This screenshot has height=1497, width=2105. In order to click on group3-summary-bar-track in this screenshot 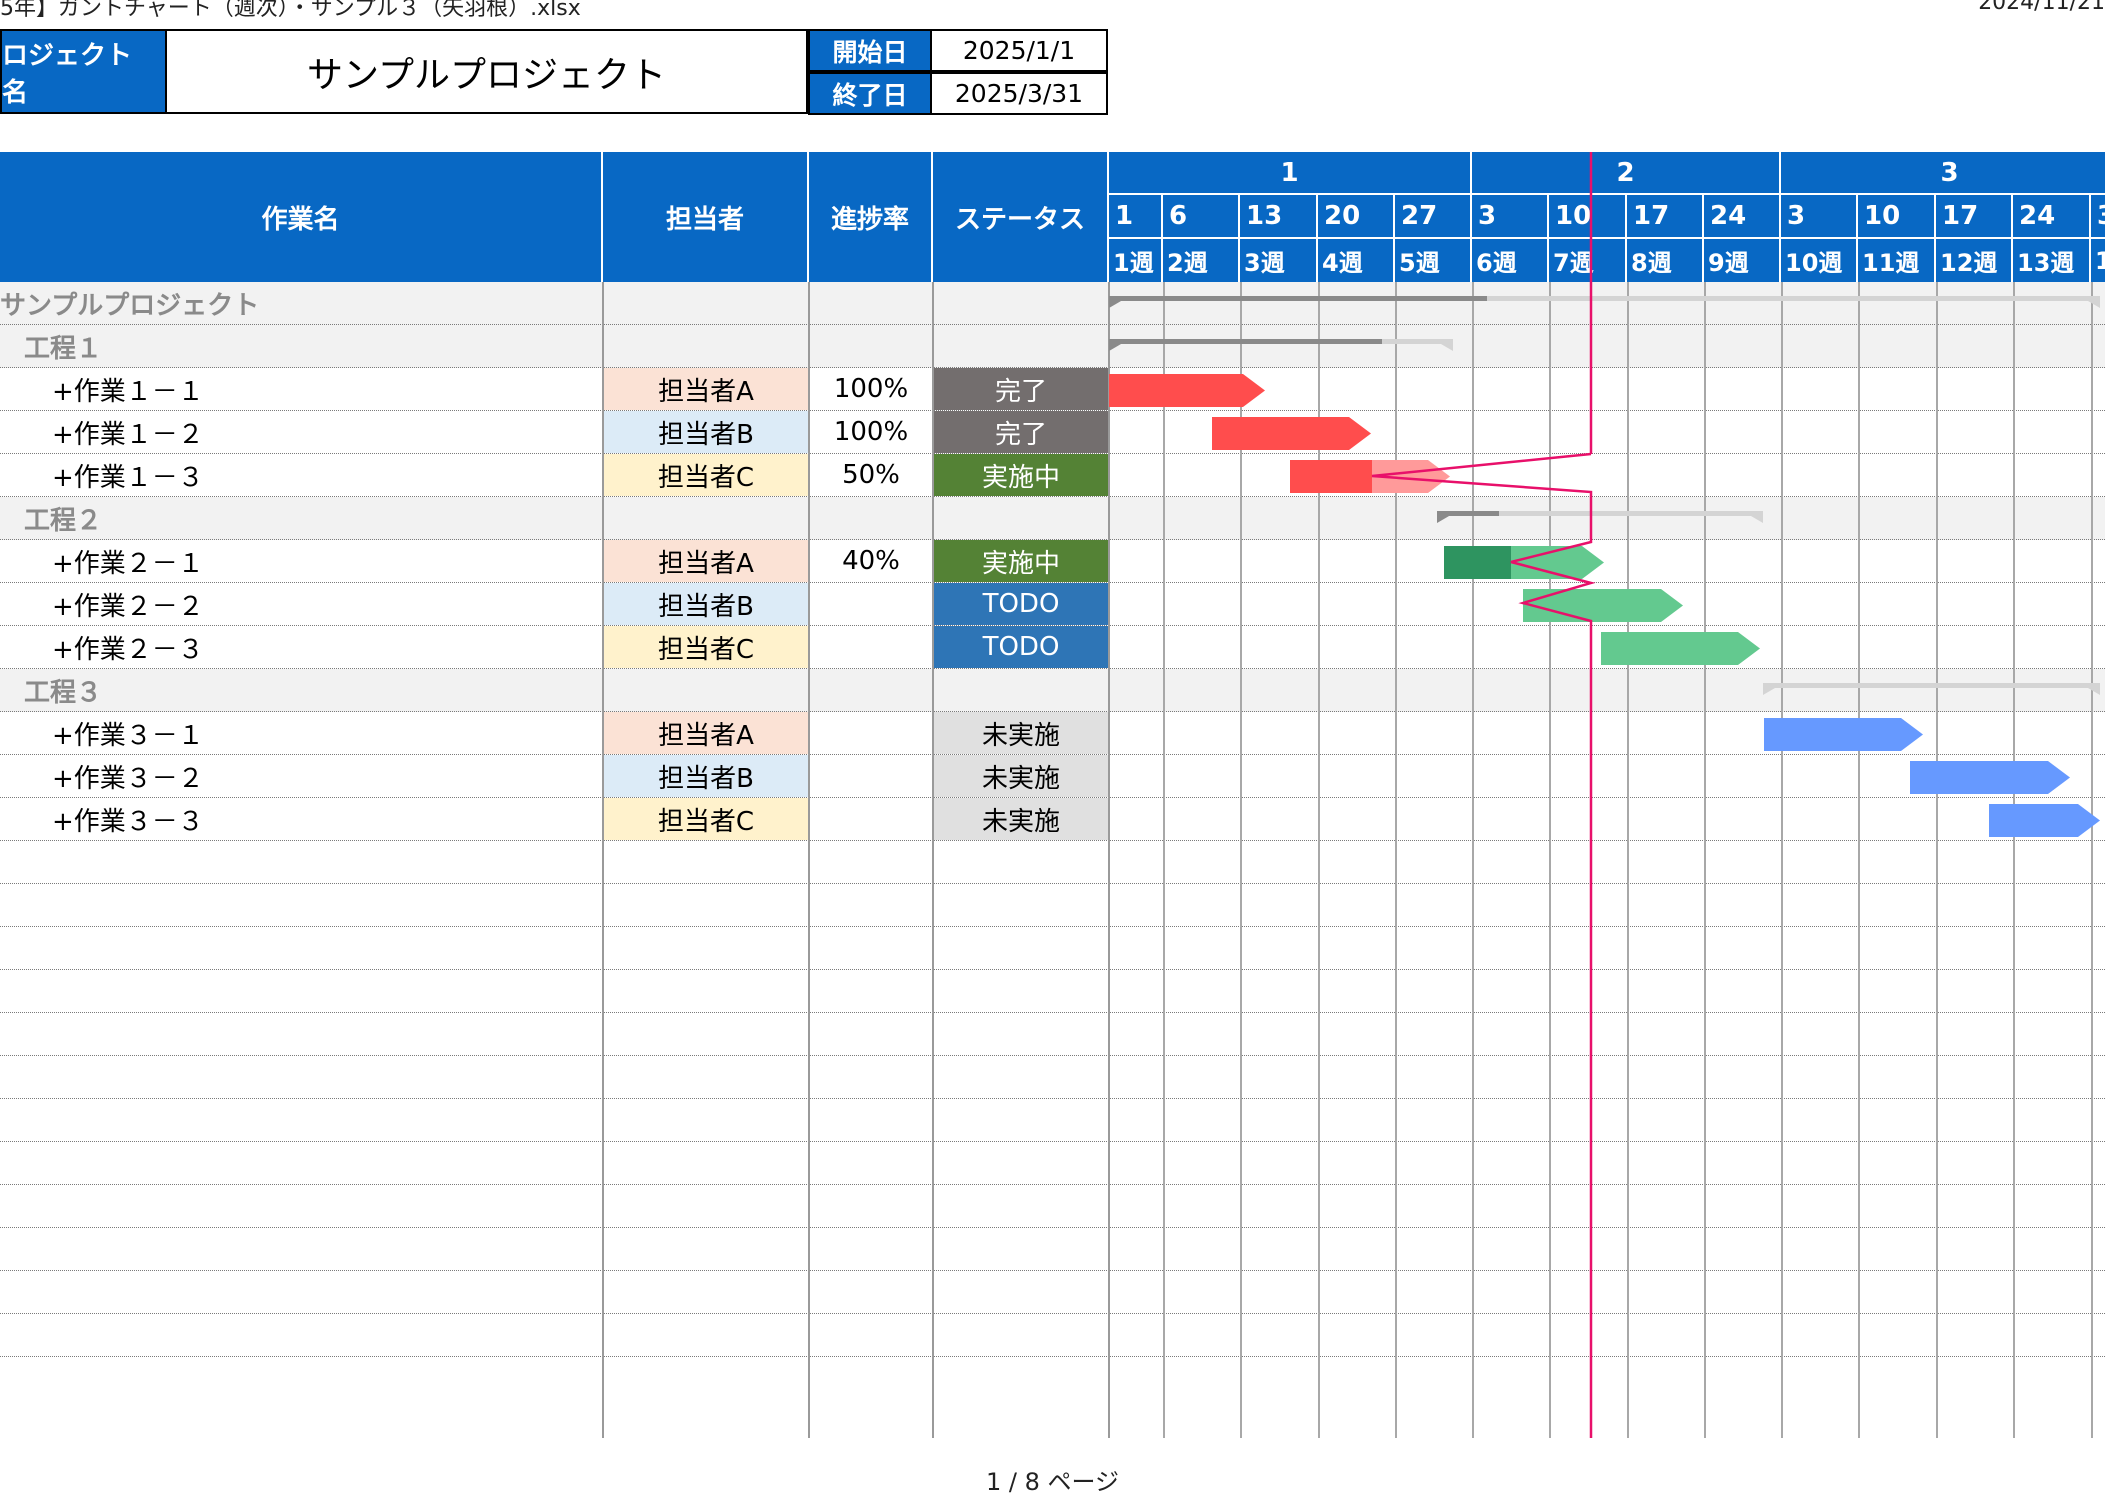, I will do `click(1931, 689)`.